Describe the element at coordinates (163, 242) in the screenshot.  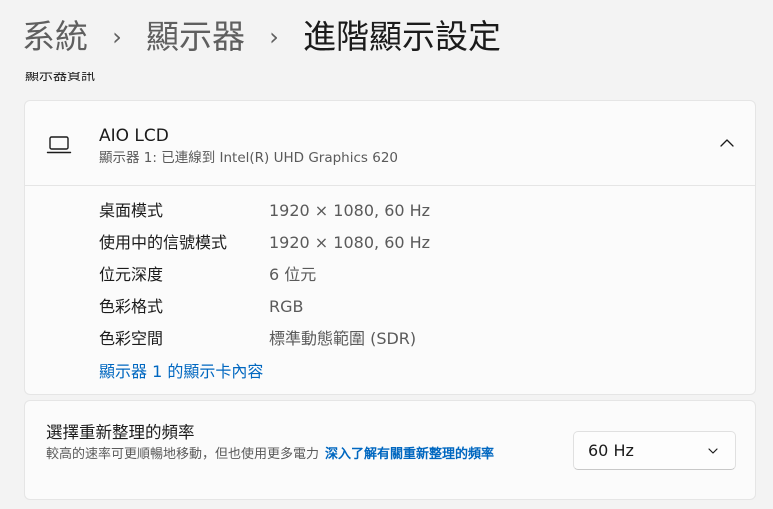
I see `property-label: 使用中的信號模式` at that location.